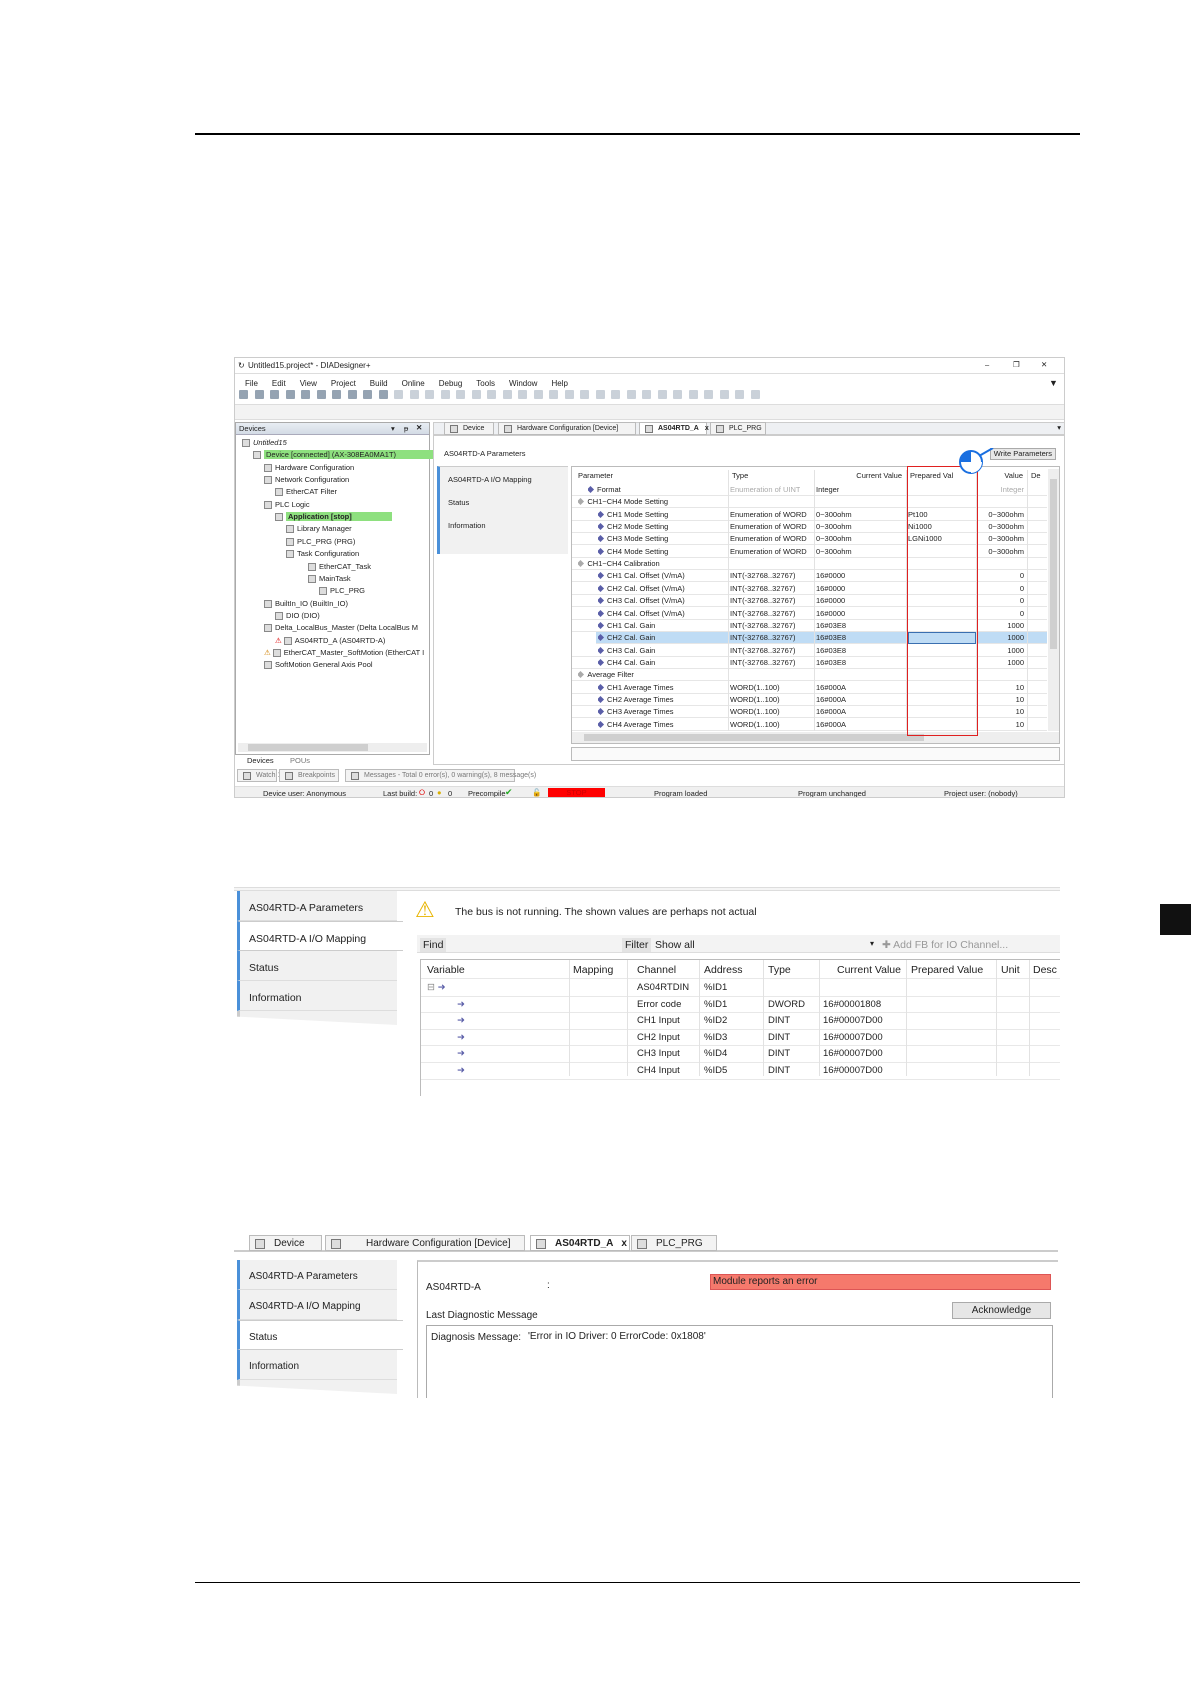  Describe the element at coordinates (306, 480) in the screenshot. I see `tree-item: Network Configuration` at that location.